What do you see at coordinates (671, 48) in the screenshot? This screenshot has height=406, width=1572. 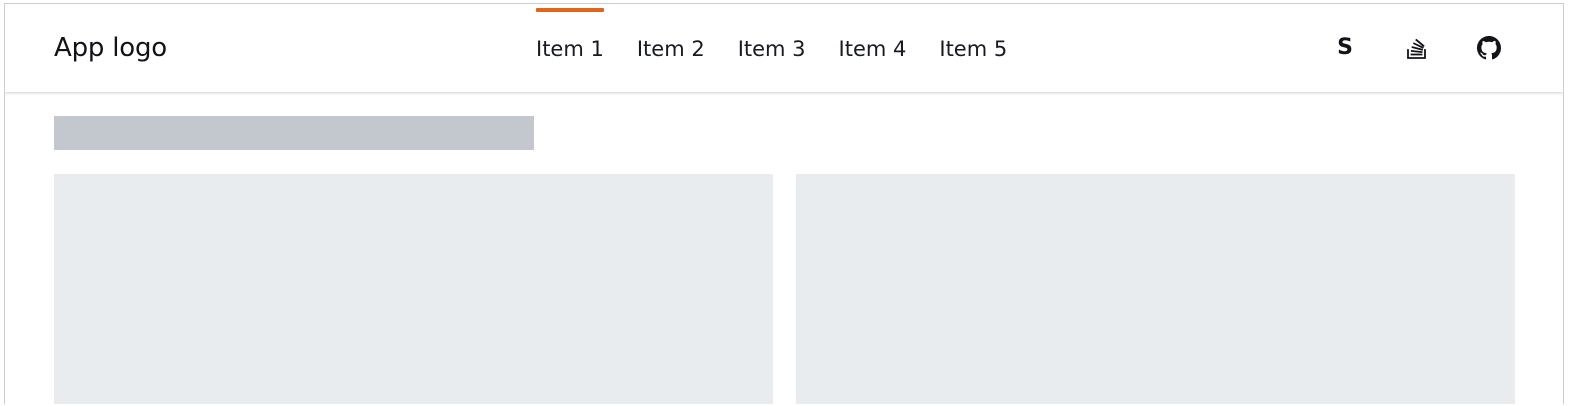 I see `nav-item-2: Item 2` at bounding box center [671, 48].